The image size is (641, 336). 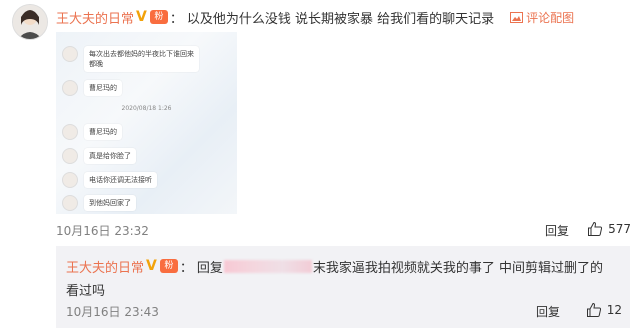 I want to click on redacted-username, so click(x=267, y=266).